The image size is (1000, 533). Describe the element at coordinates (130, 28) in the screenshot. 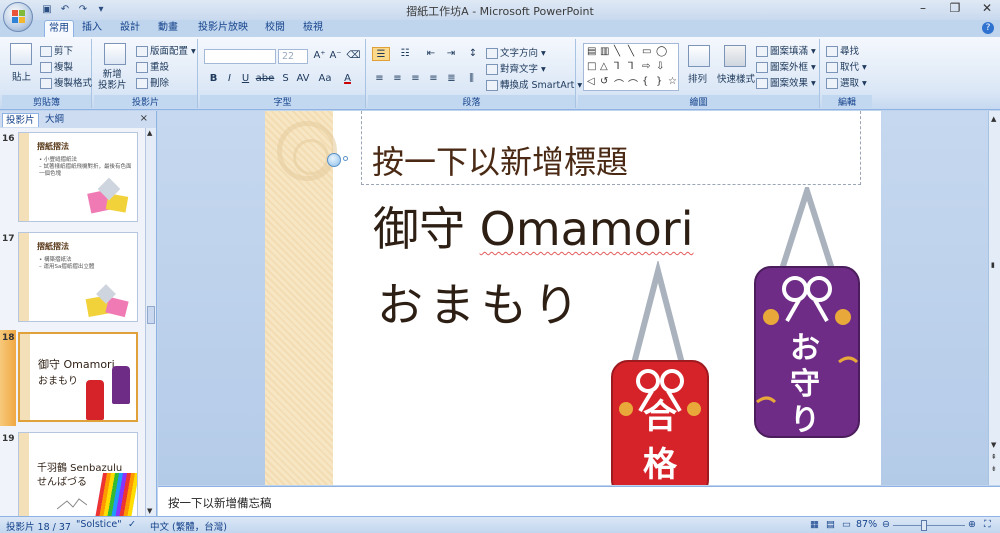

I see `tab-design: 設計` at that location.